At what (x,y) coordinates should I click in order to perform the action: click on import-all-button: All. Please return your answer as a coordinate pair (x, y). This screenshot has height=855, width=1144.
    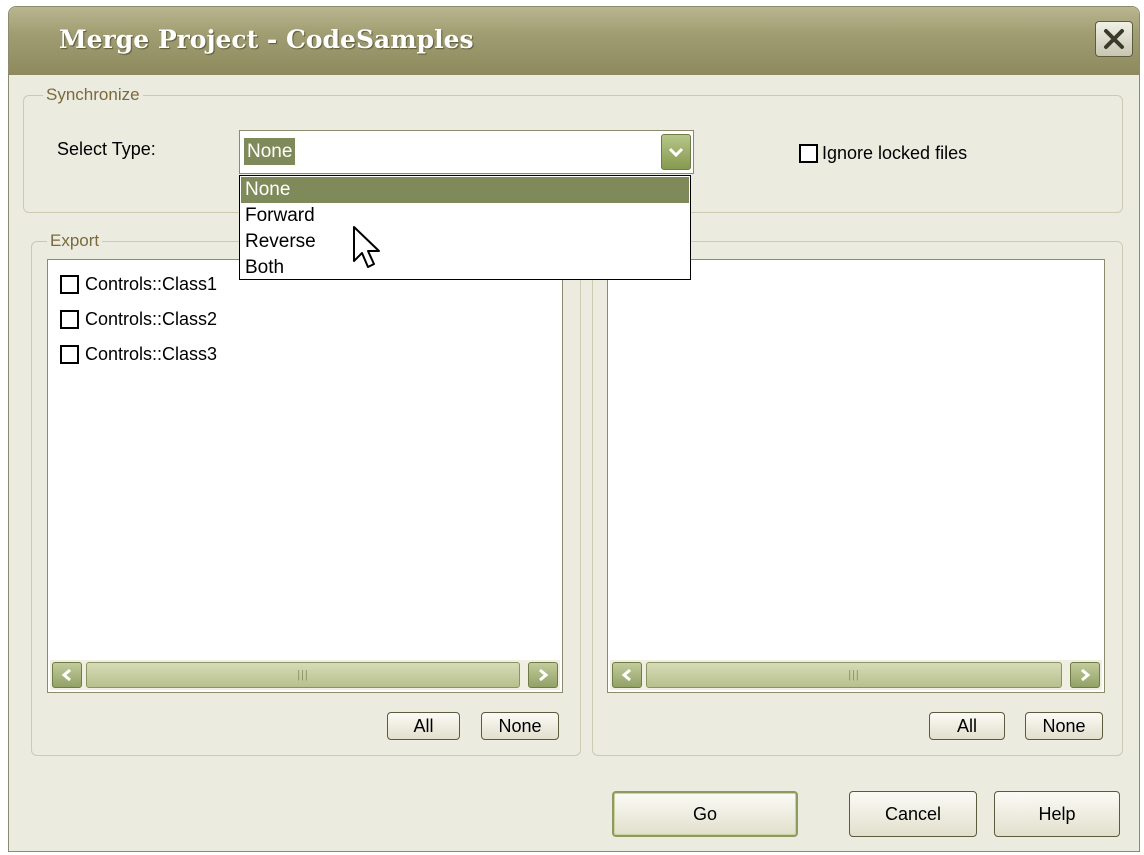
    Looking at the image, I should click on (967, 726).